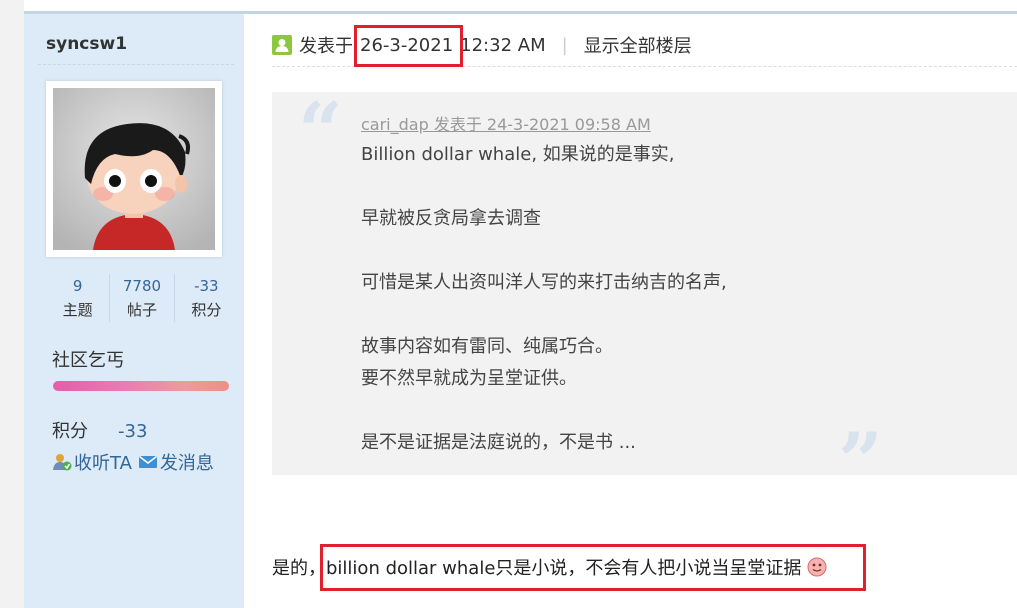 The height and width of the screenshot is (608, 1017). Describe the element at coordinates (282, 45) in the screenshot. I see `user-icon` at that location.